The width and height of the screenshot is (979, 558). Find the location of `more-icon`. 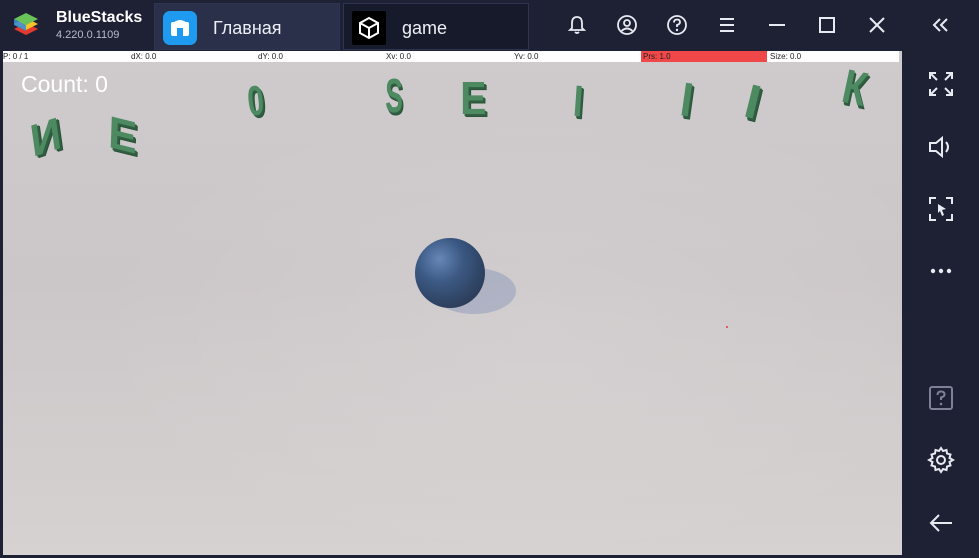

more-icon is located at coordinates (941, 271).